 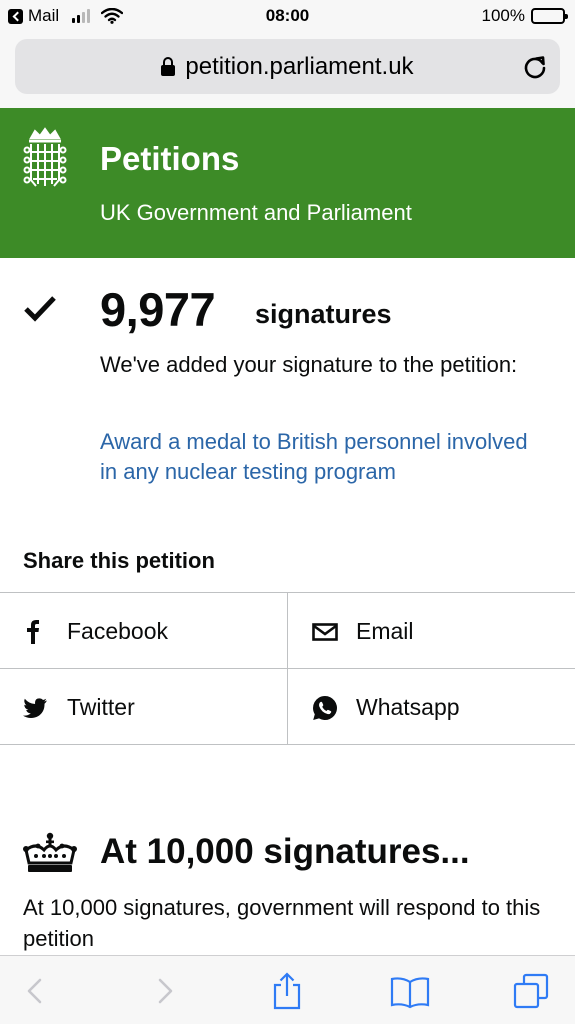 I want to click on status-right: 100%, so click(x=524, y=16).